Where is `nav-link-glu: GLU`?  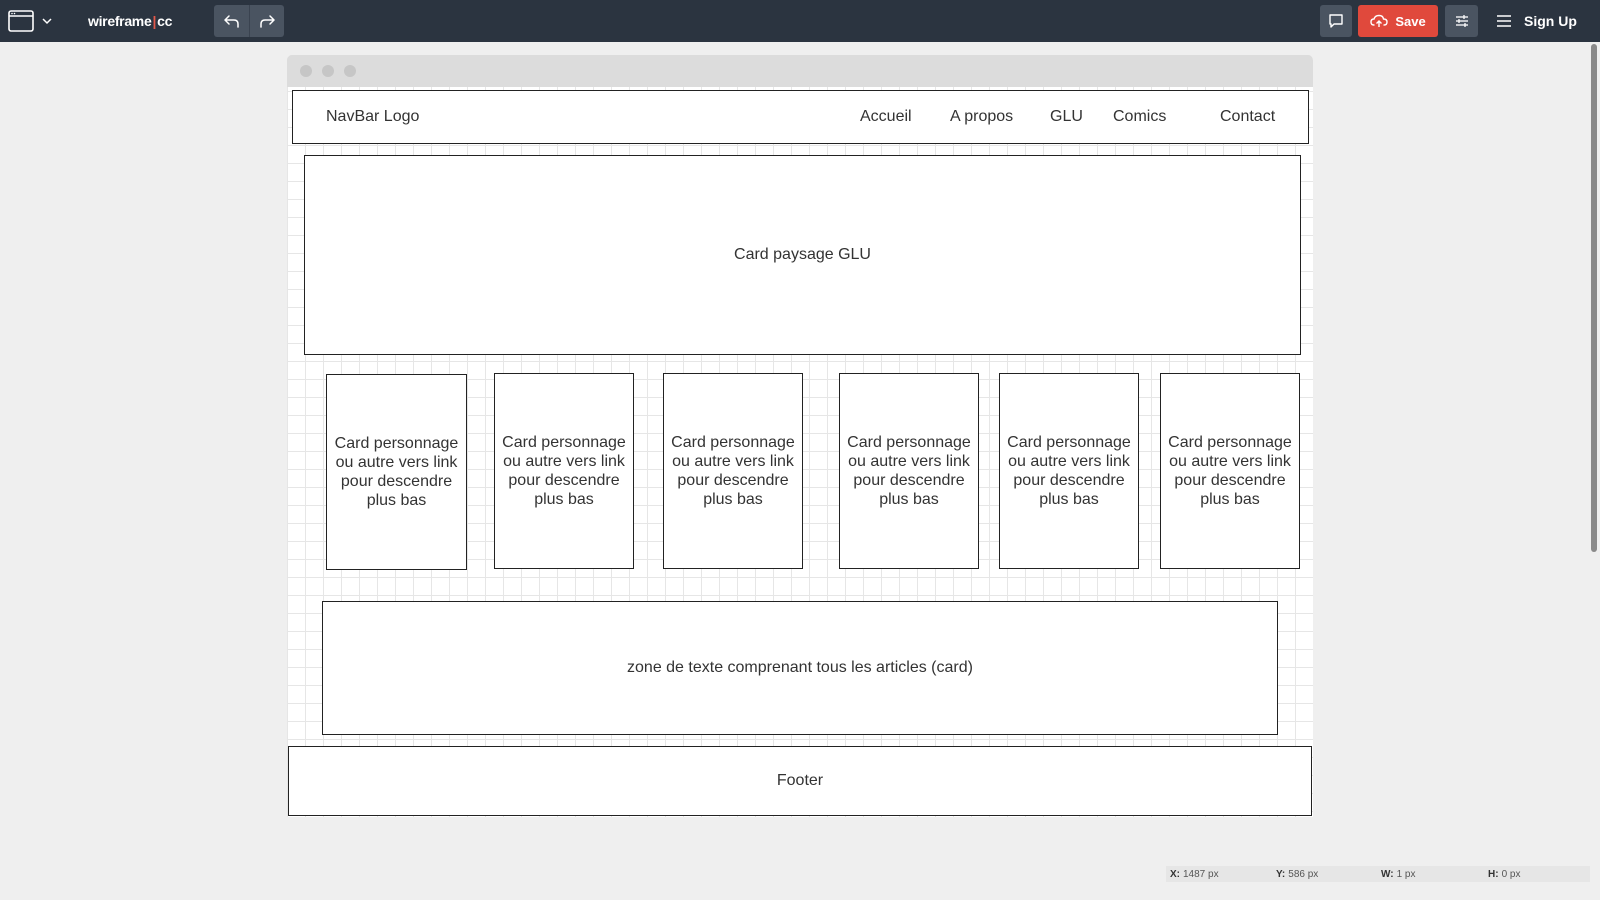
nav-link-glu: GLU is located at coordinates (1066, 117).